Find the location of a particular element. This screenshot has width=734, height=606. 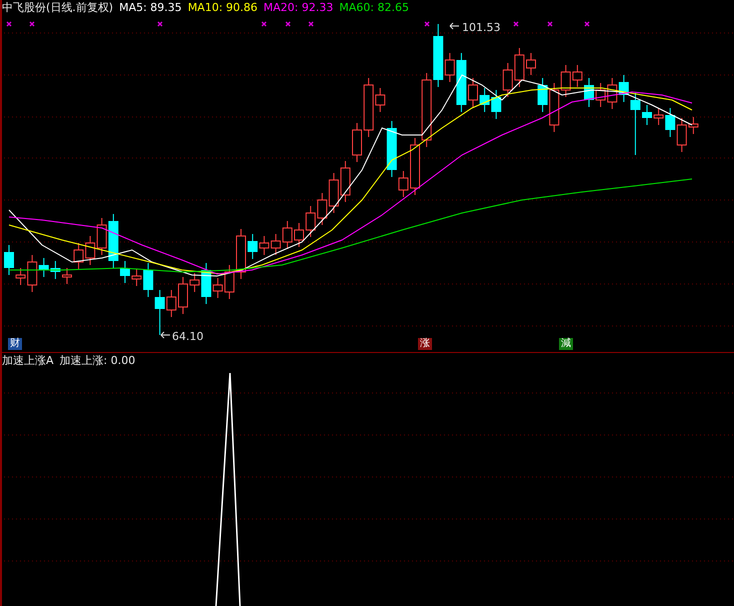

event-tag: 涨 is located at coordinates (425, 344).